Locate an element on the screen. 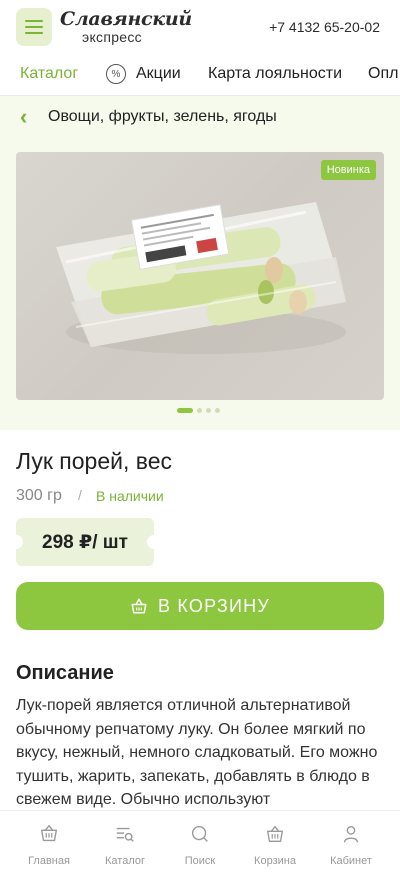  product-price: 298 ₽/ шт is located at coordinates (85, 542).